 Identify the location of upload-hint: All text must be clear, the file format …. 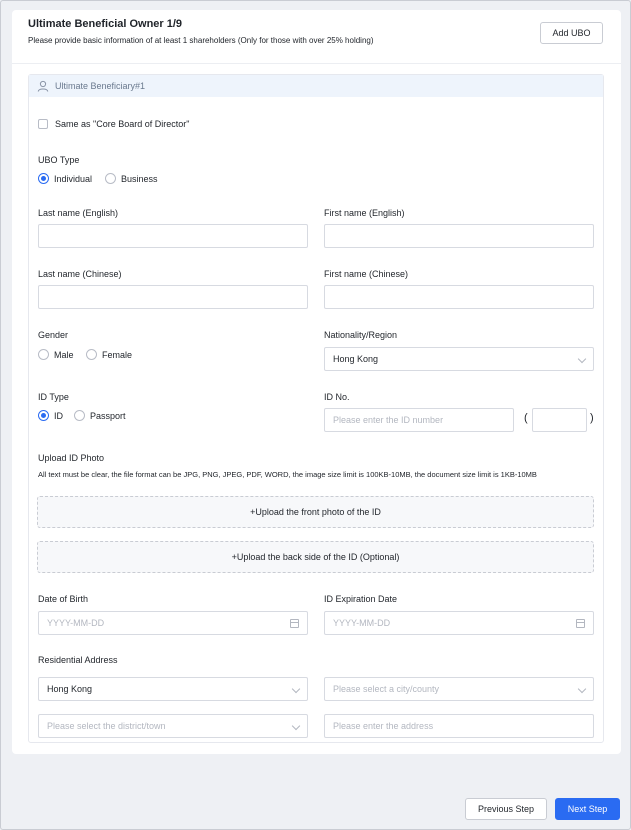
(287, 474).